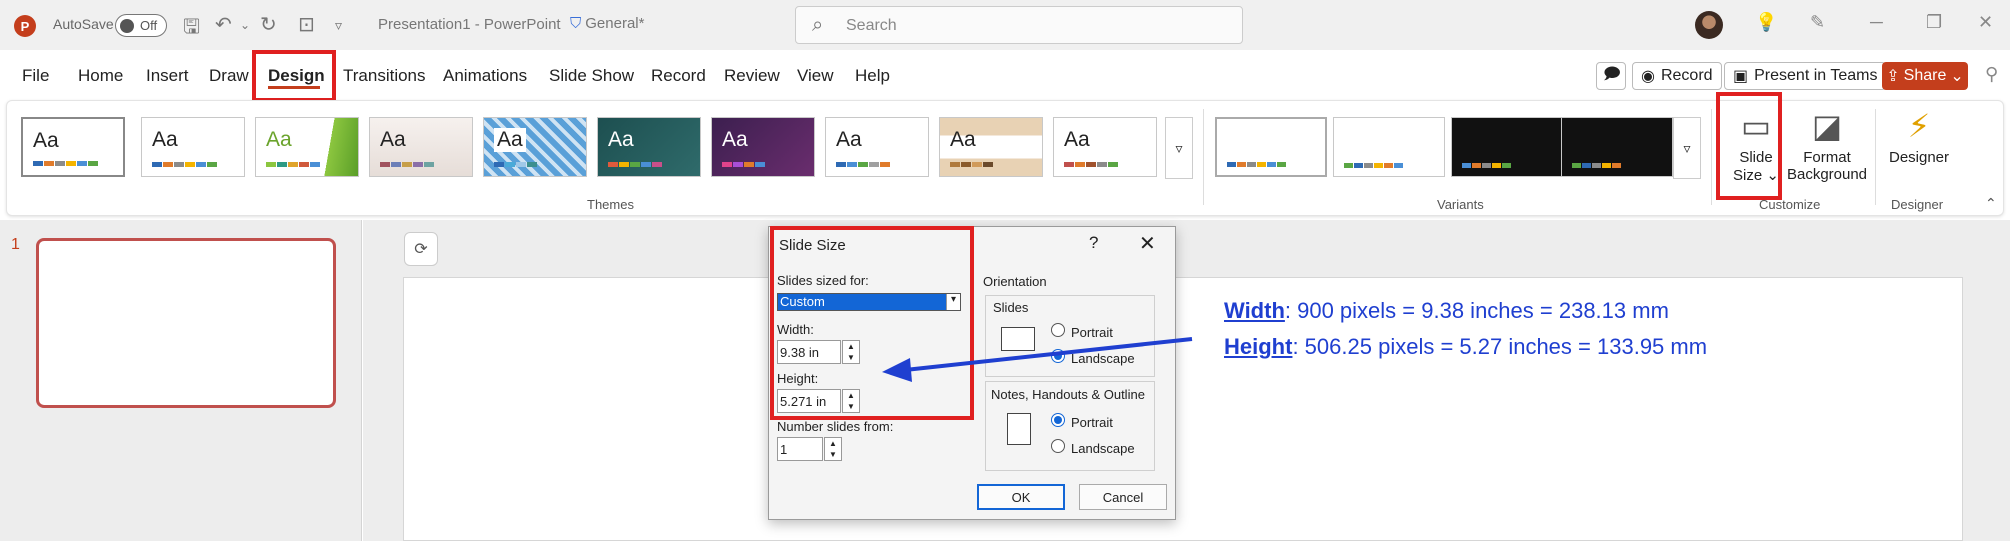 The width and height of the screenshot is (2010, 541). I want to click on search-box: ⌕ Search, so click(1019, 25).